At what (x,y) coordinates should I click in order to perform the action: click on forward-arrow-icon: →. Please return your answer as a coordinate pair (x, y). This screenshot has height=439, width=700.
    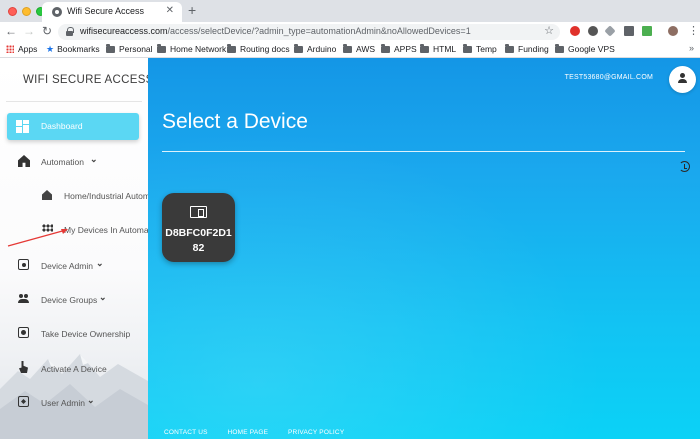
    Looking at the image, I should click on (29, 31).